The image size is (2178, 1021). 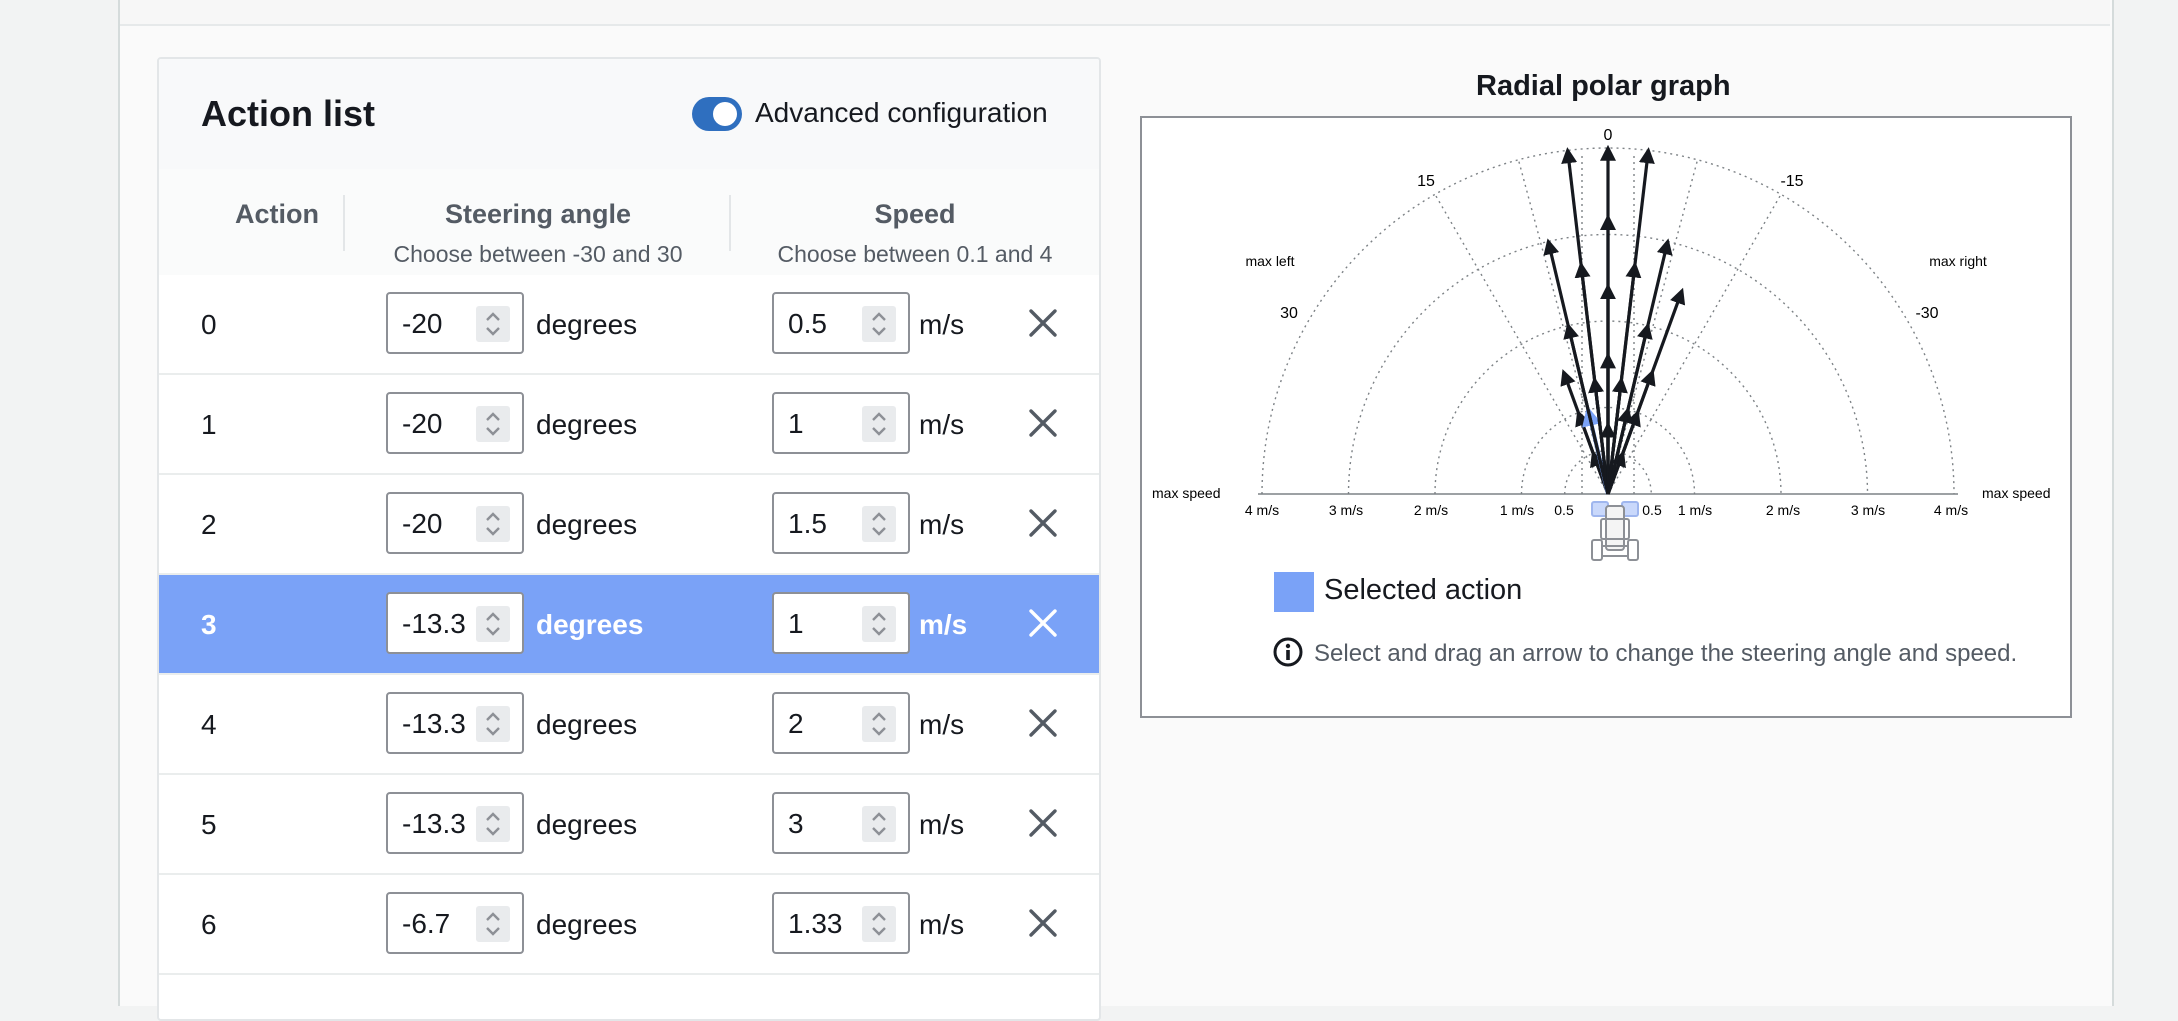 I want to click on speed-label-left-1: 1 m/s, so click(x=1517, y=510).